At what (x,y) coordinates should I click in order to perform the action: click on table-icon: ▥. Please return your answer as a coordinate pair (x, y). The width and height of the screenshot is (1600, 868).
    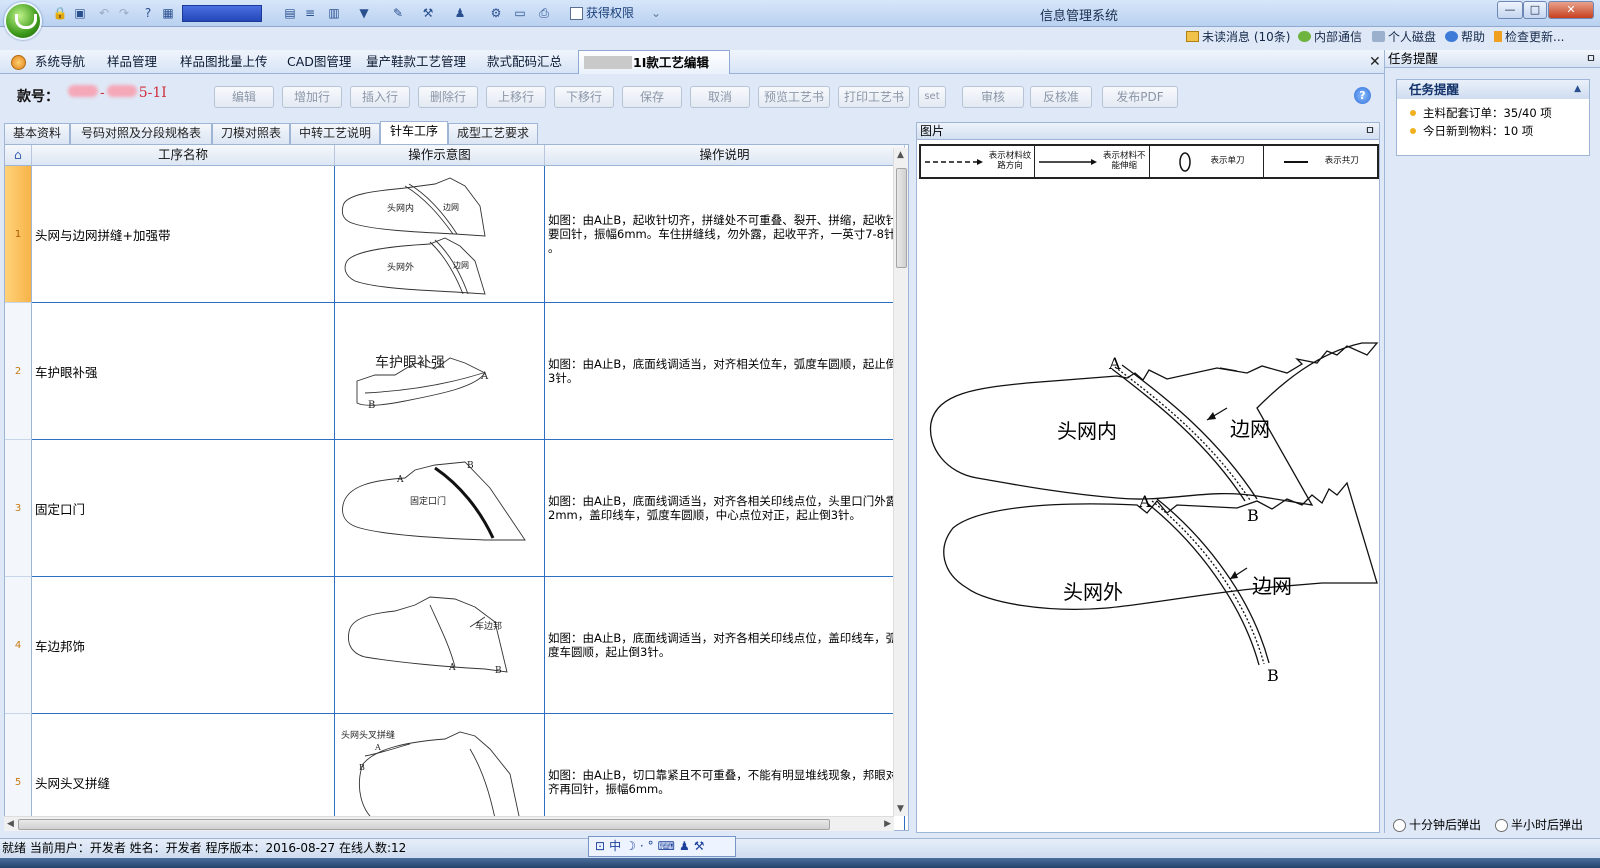
    Looking at the image, I should click on (334, 13).